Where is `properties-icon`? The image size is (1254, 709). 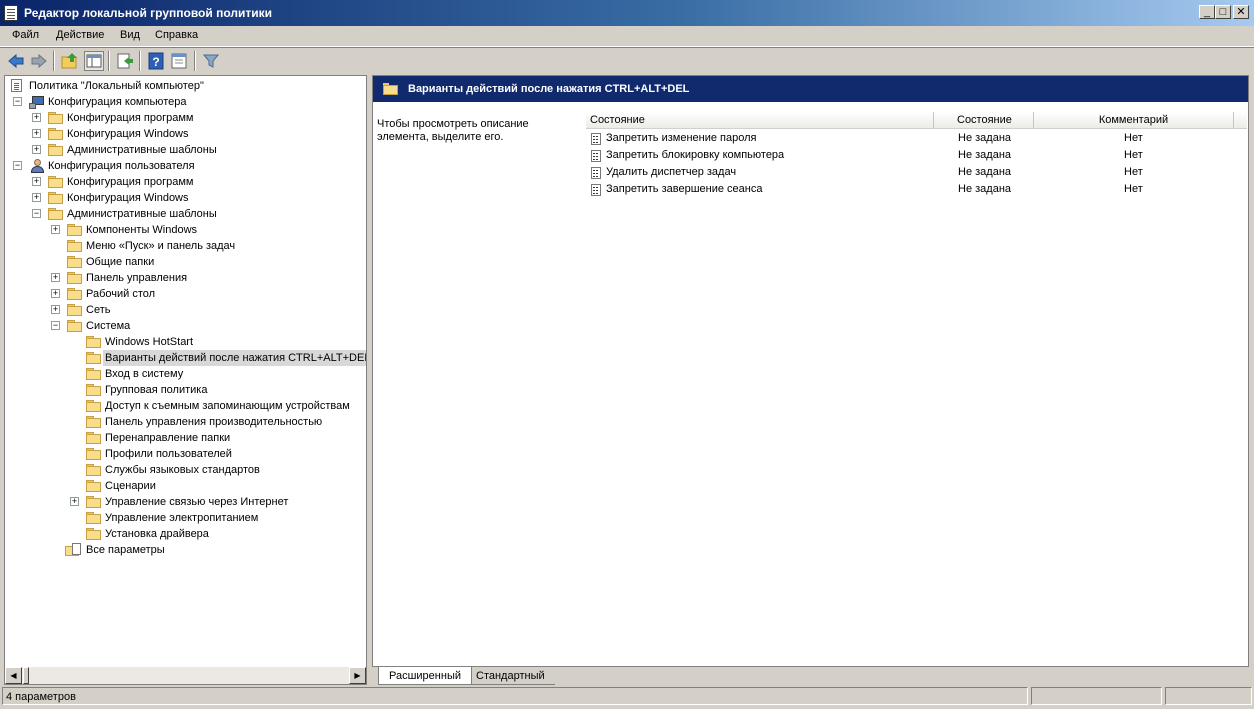
properties-icon is located at coordinates (179, 61).